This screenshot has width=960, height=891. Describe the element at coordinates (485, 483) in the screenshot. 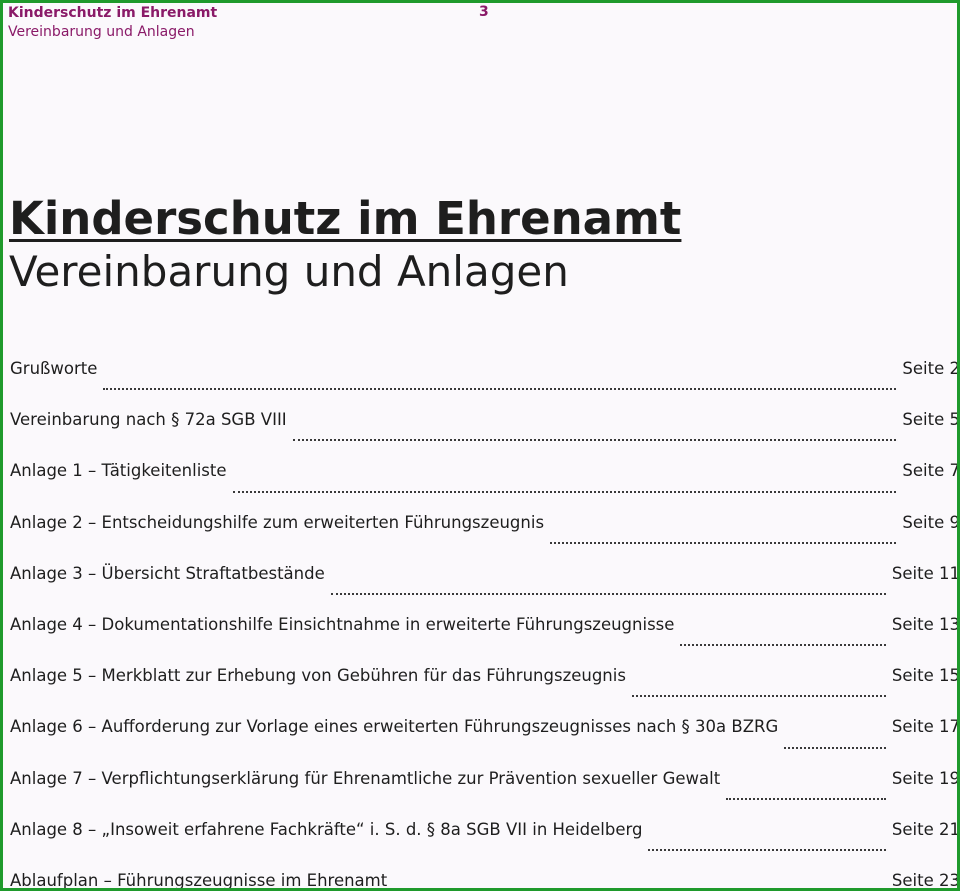

I see `toc-item: Anlage 1 – Tätigkeitenliste Seite 7` at that location.